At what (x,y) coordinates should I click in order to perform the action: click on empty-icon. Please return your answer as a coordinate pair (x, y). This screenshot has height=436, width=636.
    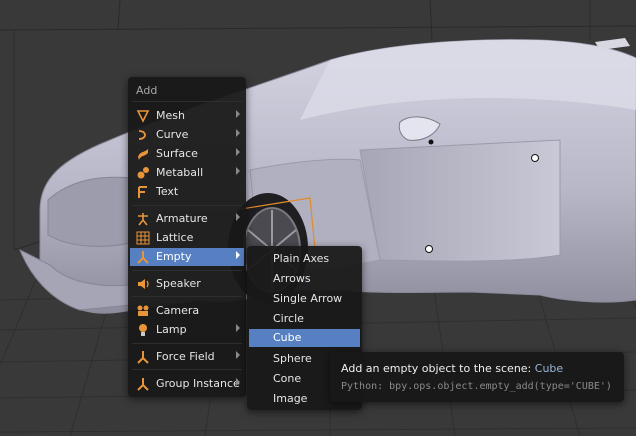
    Looking at the image, I should click on (143, 257).